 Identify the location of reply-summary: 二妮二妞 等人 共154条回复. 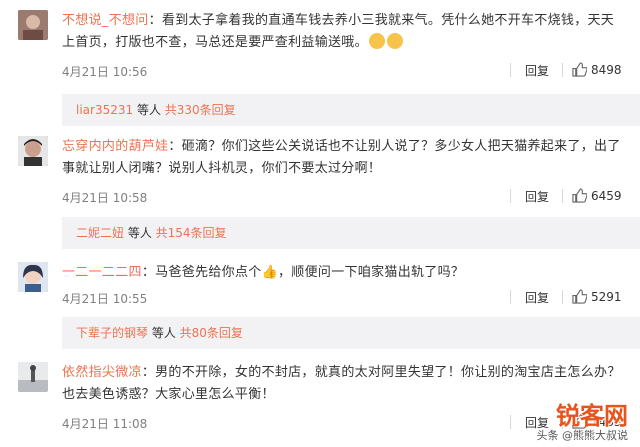
(351, 233).